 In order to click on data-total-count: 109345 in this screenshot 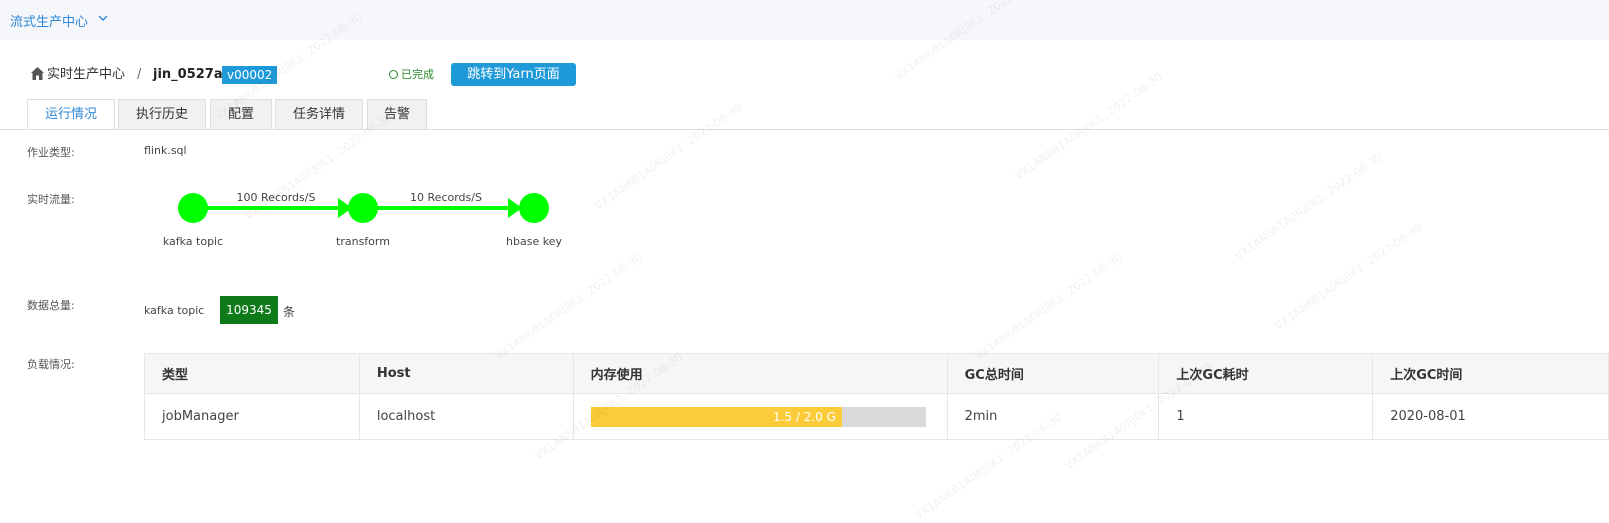, I will do `click(249, 310)`.